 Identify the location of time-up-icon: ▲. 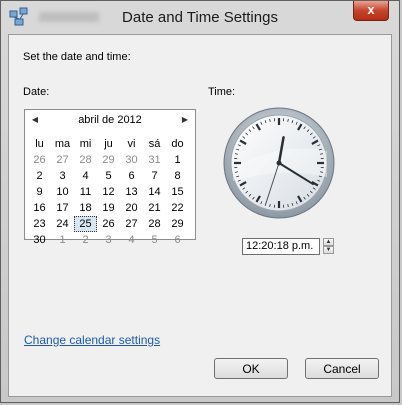
(328, 242).